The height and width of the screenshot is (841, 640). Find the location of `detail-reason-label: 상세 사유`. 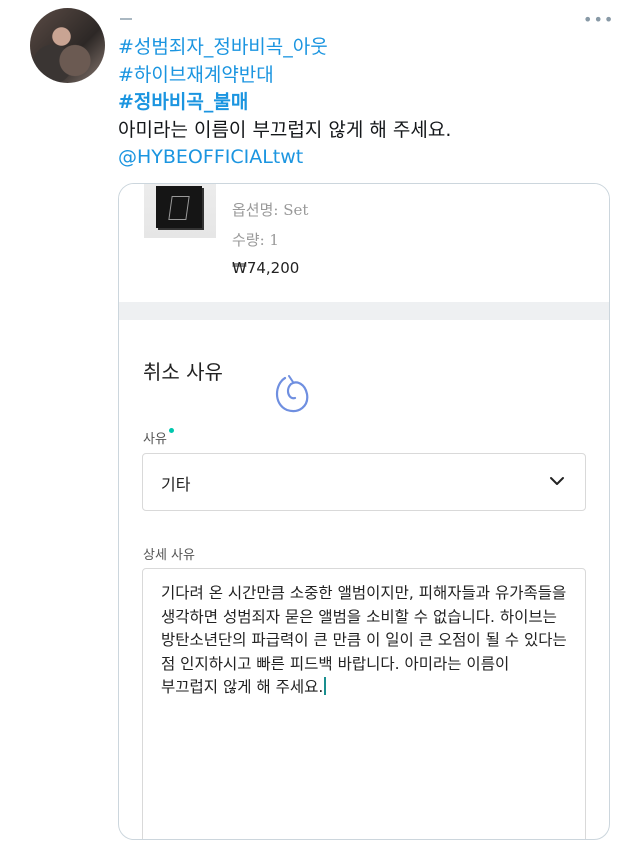

detail-reason-label: 상세 사유 is located at coordinates (169, 555).